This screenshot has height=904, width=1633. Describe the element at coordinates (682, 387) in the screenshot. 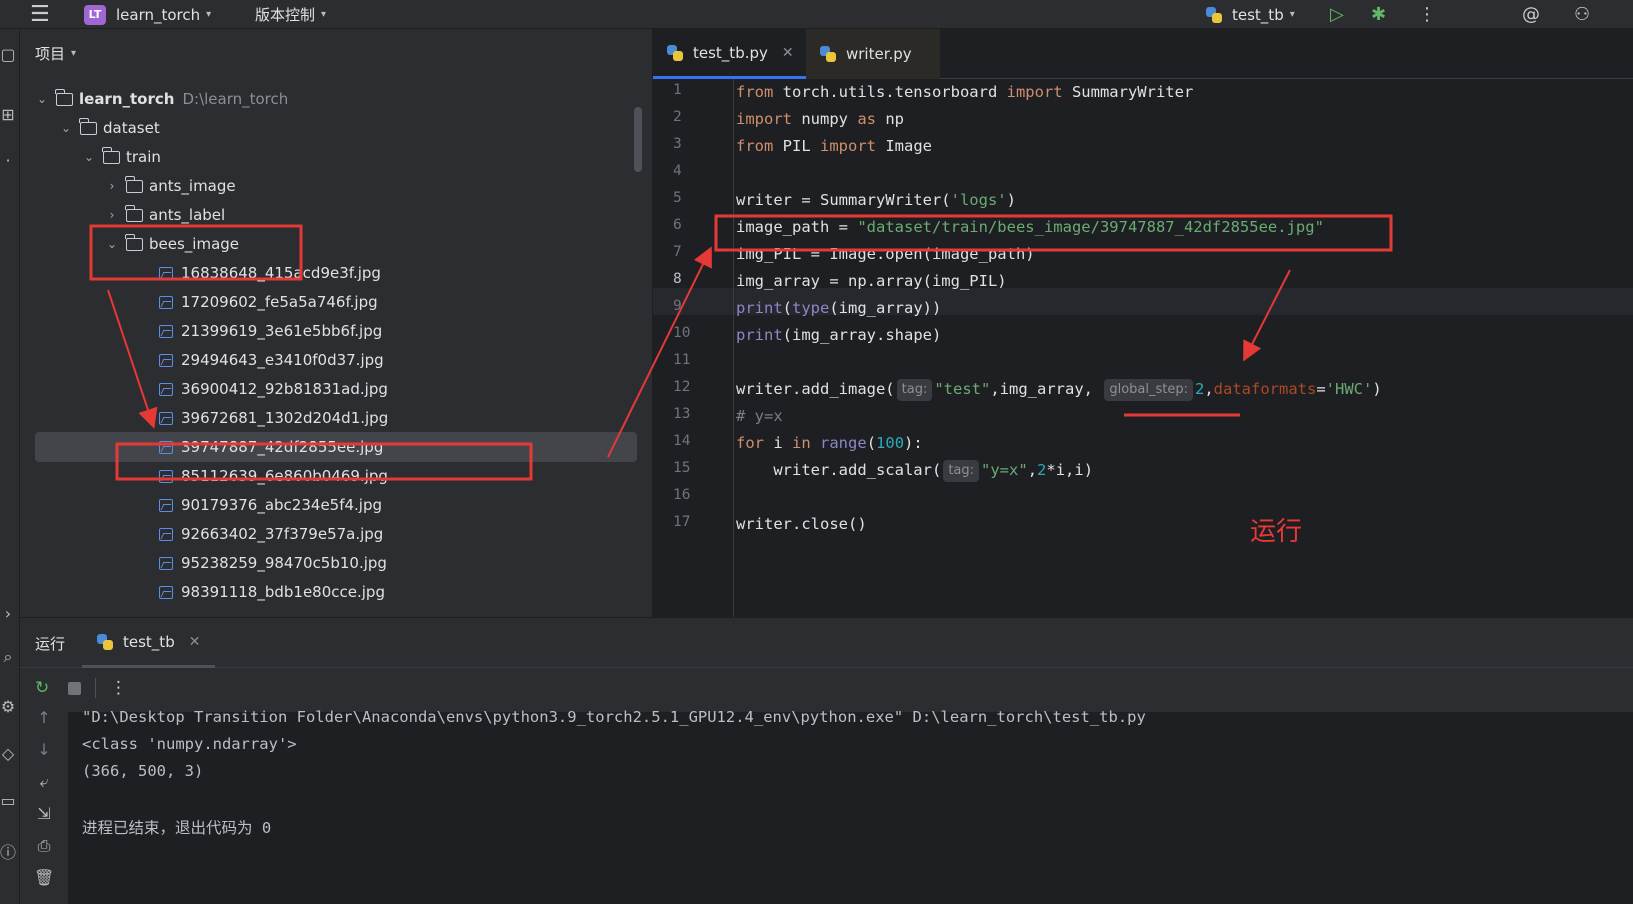

I see `line-number: 12` at that location.